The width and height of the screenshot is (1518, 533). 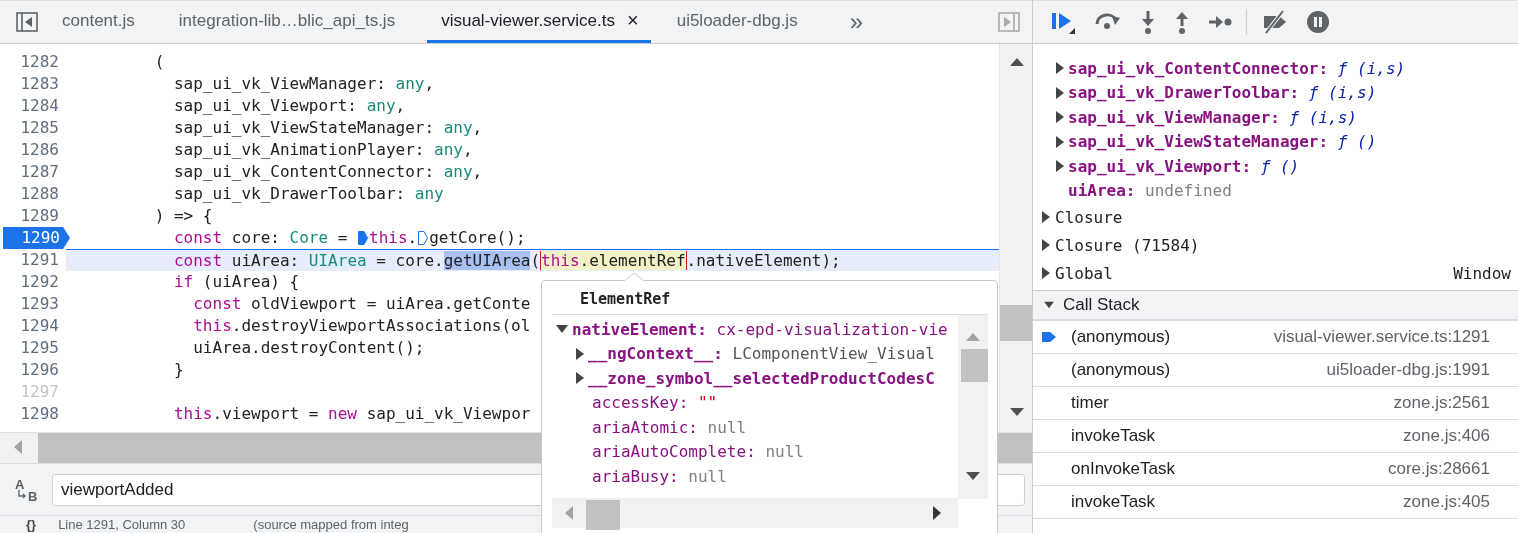 What do you see at coordinates (39, 150) in the screenshot?
I see `line-number: 1286` at bounding box center [39, 150].